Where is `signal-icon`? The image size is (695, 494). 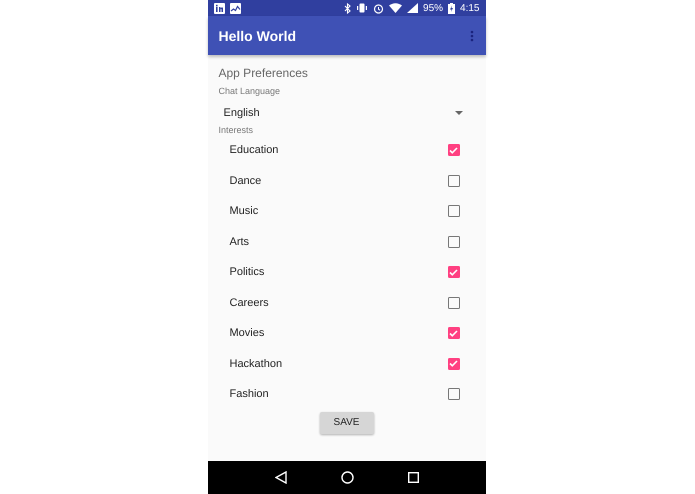 signal-icon is located at coordinates (412, 8).